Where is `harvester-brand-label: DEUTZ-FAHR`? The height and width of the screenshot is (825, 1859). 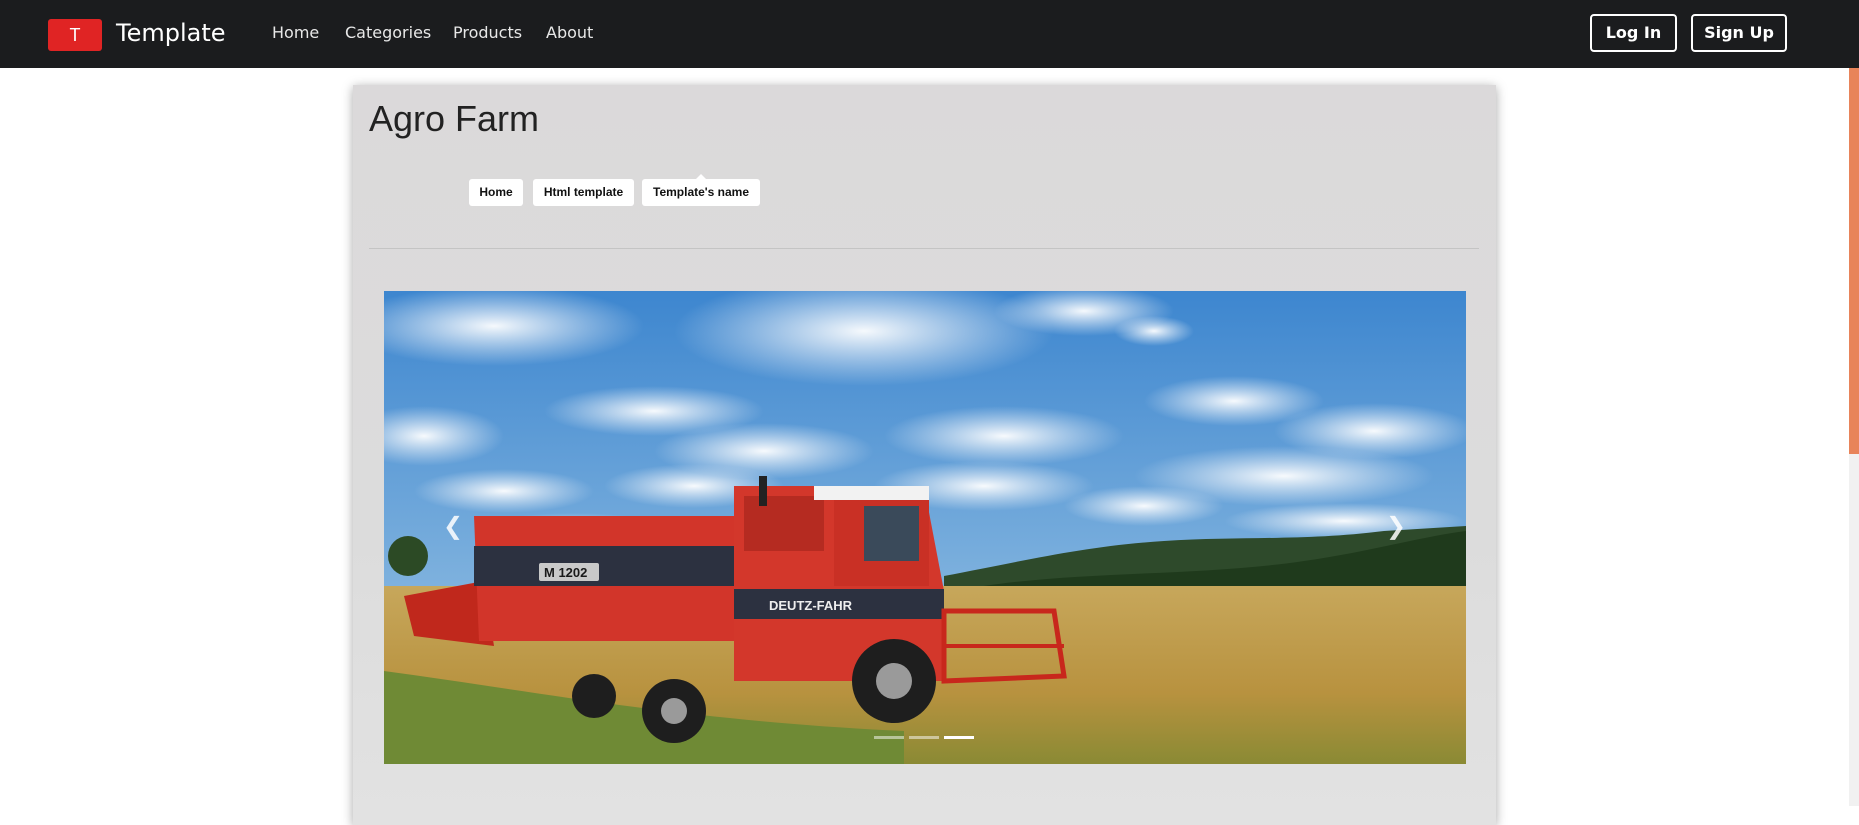
harvester-brand-label: DEUTZ-FAHR is located at coordinates (811, 605).